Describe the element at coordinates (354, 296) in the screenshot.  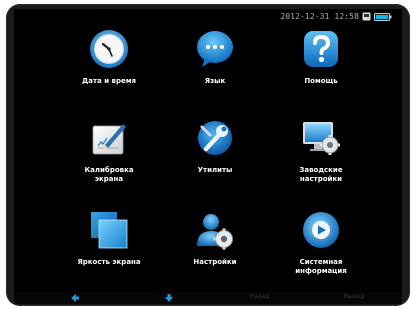
I see `exit-button: Выход` at that location.